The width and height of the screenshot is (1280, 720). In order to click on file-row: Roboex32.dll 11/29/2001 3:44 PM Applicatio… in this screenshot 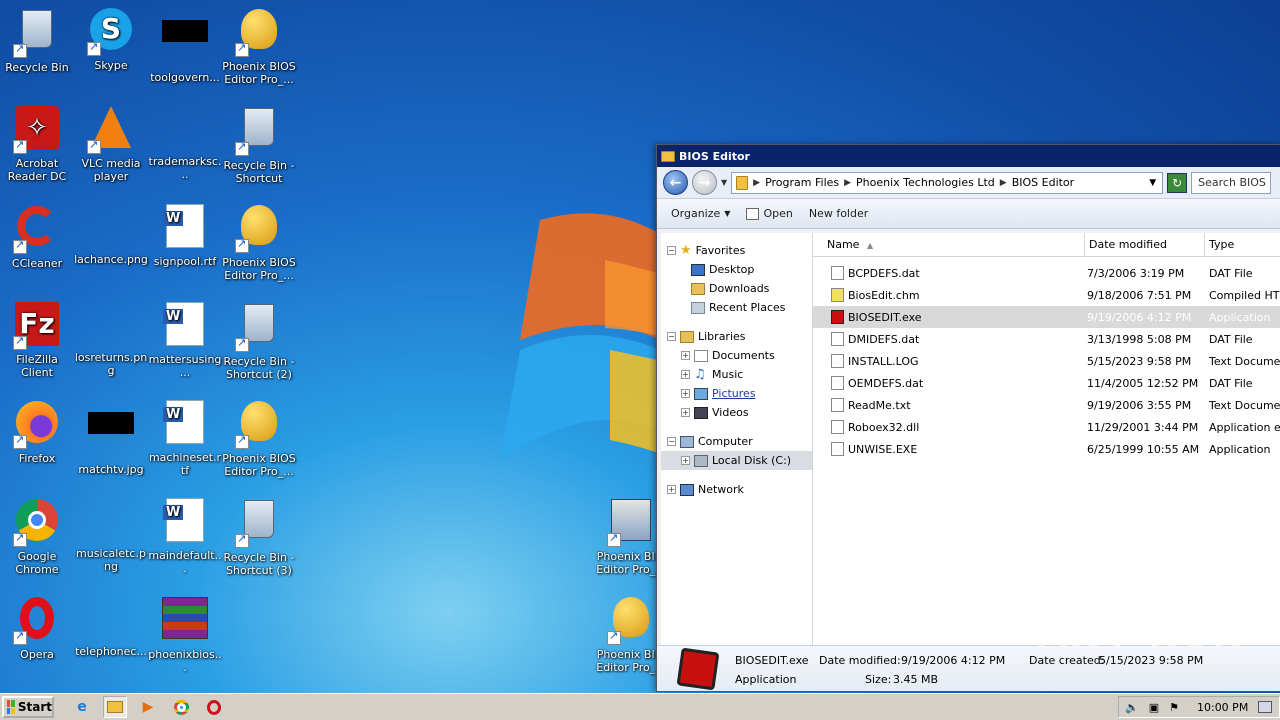, I will do `click(1046, 427)`.